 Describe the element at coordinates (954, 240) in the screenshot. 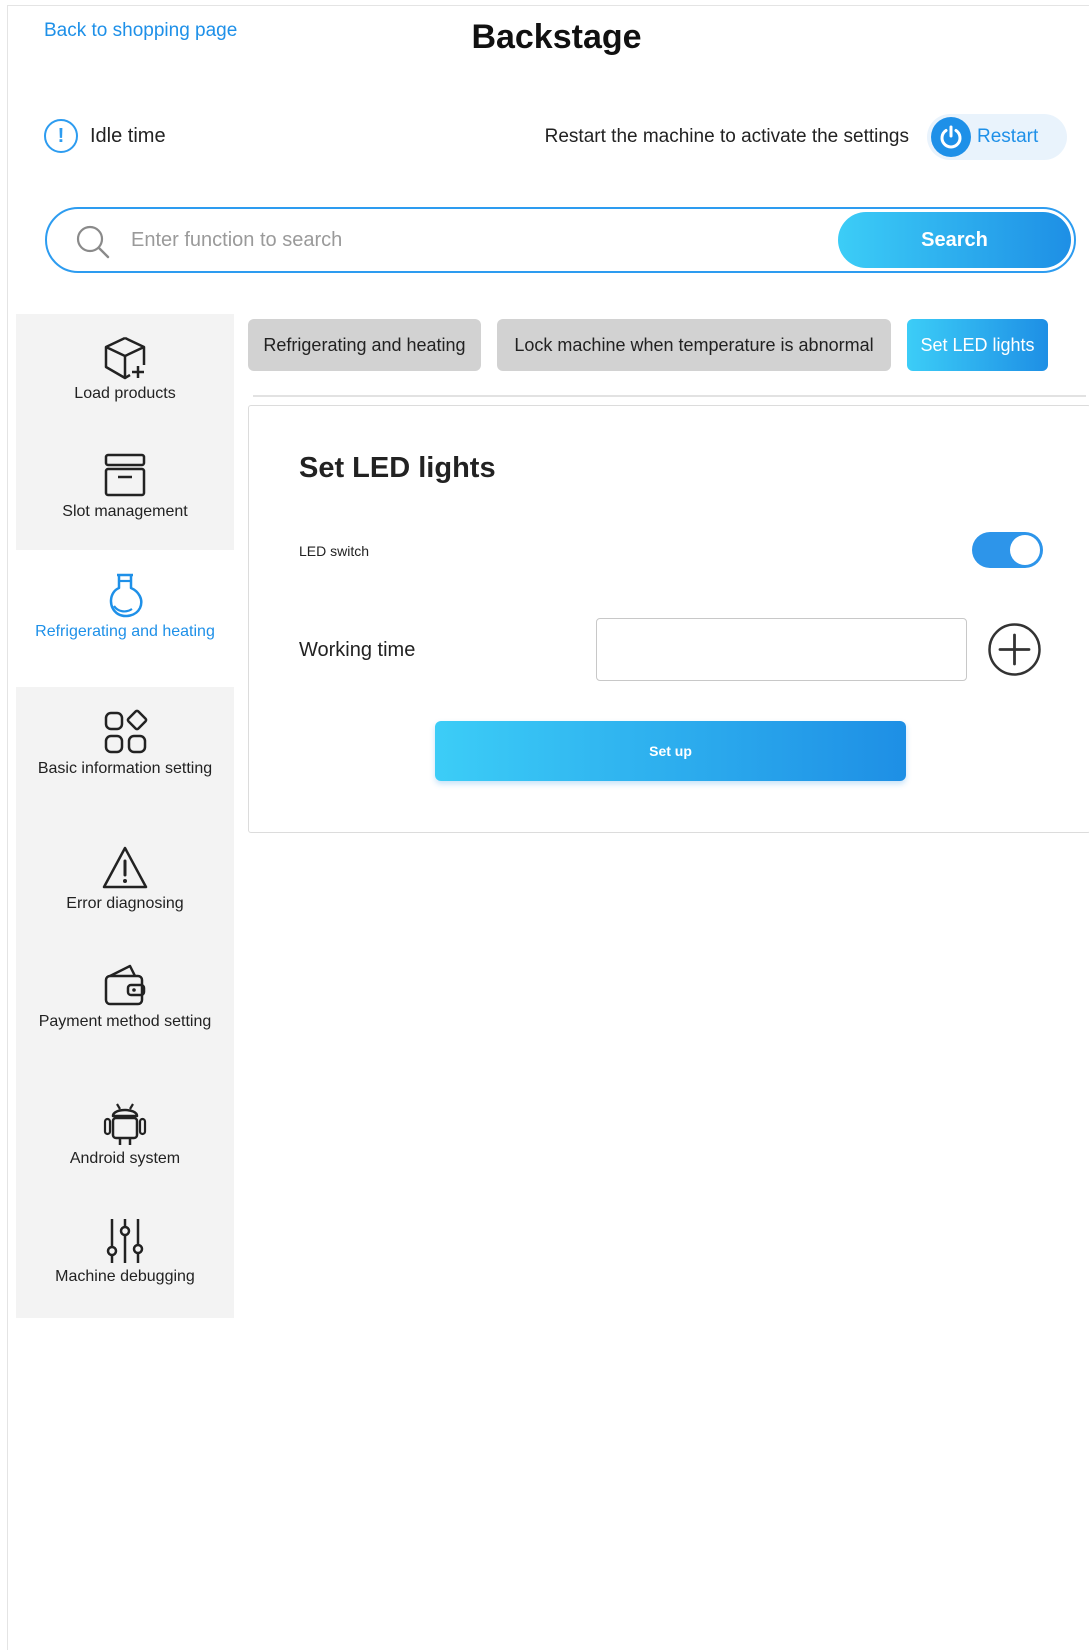

I see `search-button: Search` at that location.